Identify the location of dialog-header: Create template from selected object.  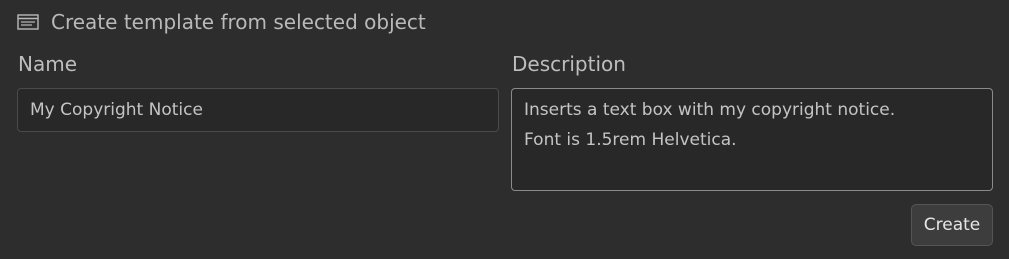
(221, 22).